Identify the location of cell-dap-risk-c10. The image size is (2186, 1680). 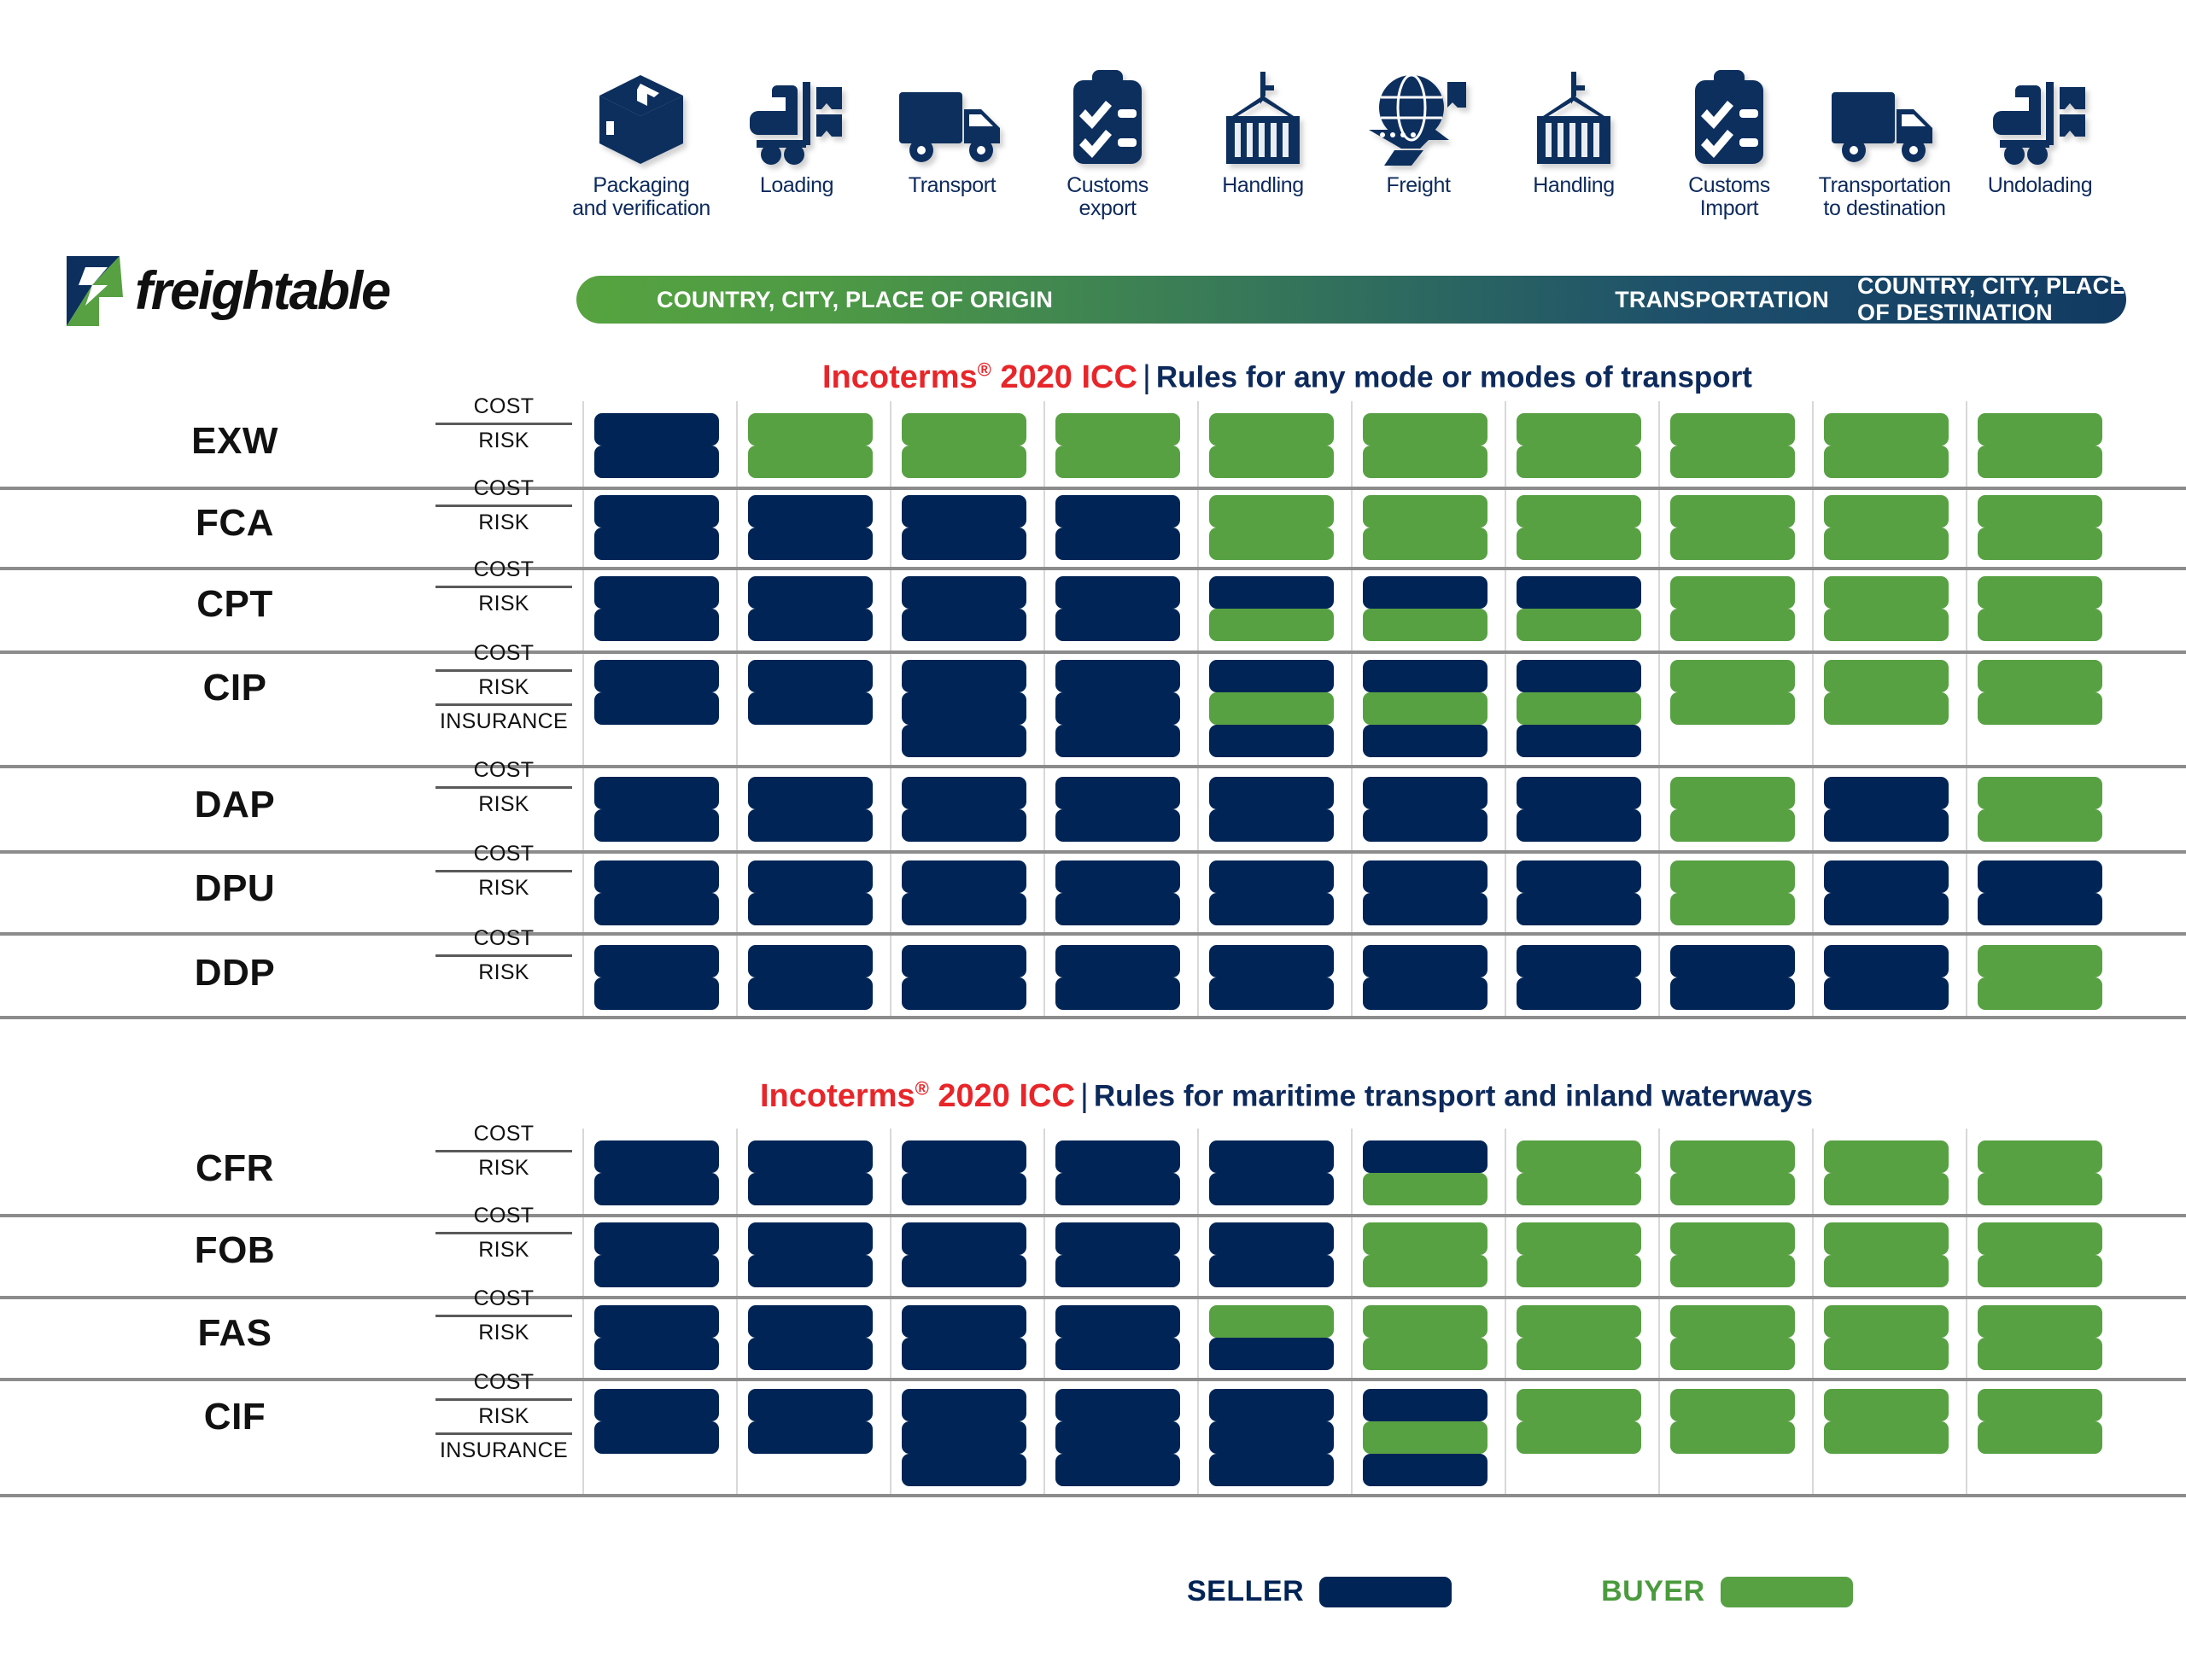
(2040, 825).